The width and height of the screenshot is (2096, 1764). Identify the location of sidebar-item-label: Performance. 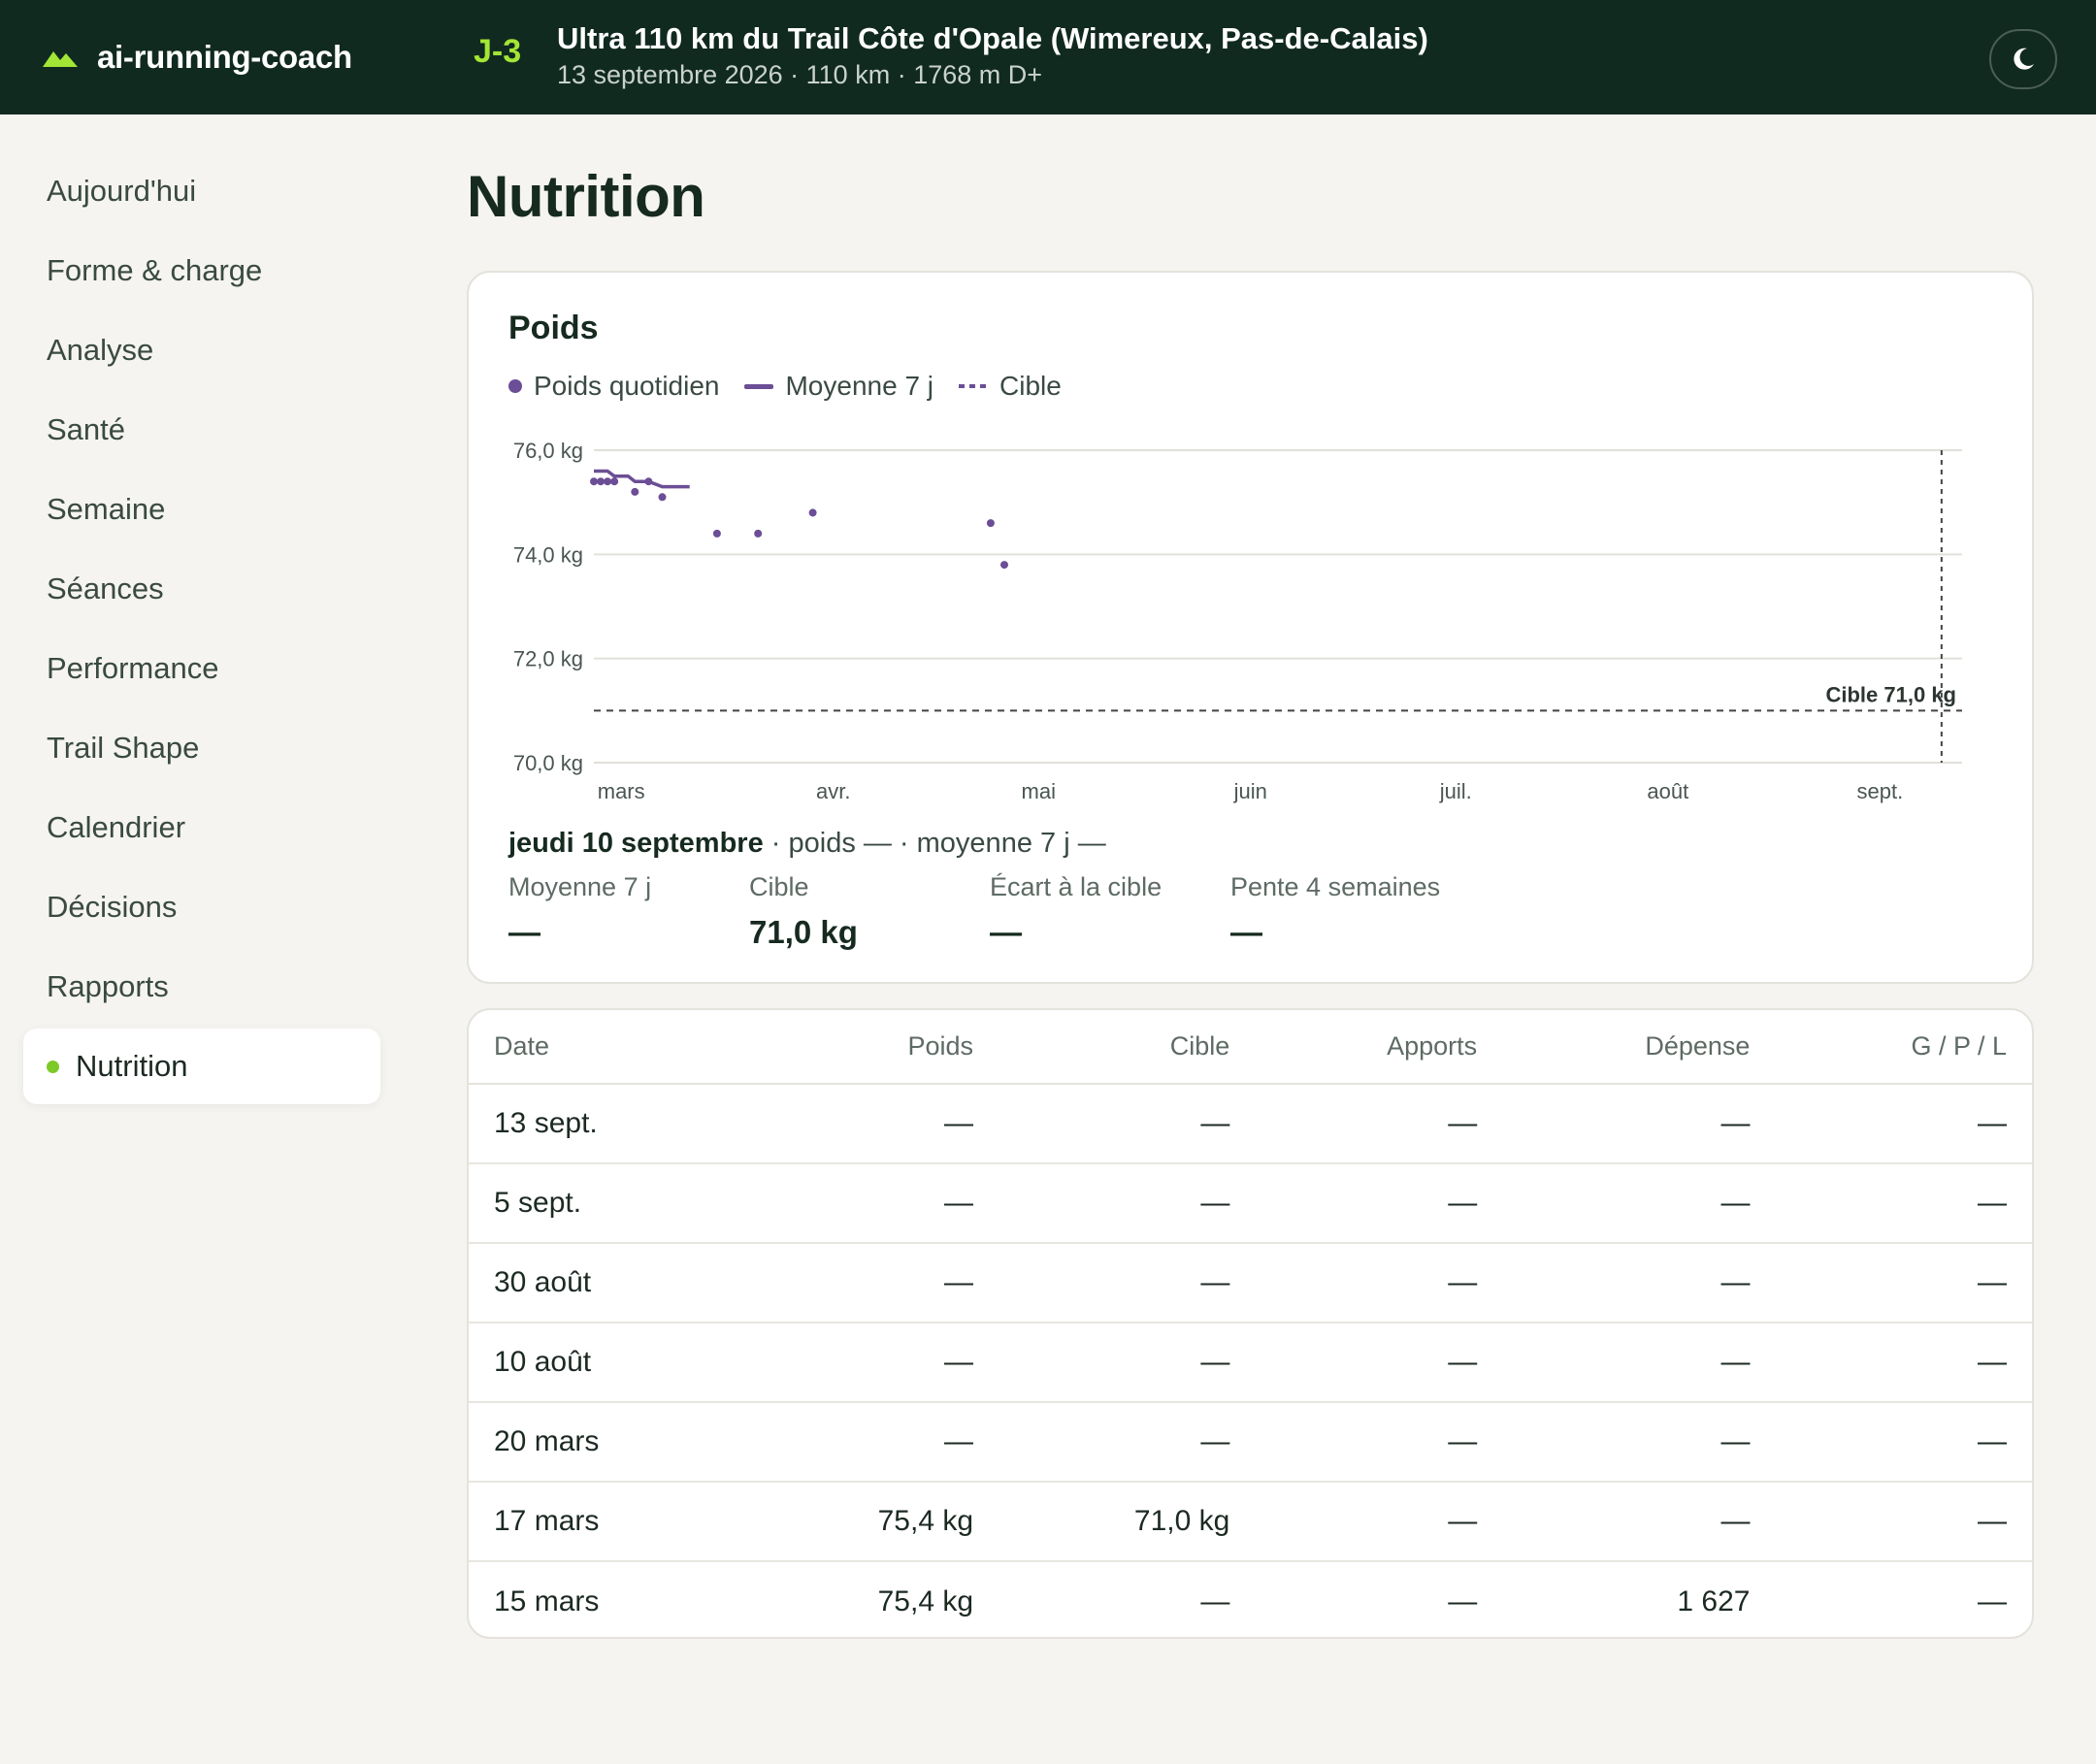
(133, 668).